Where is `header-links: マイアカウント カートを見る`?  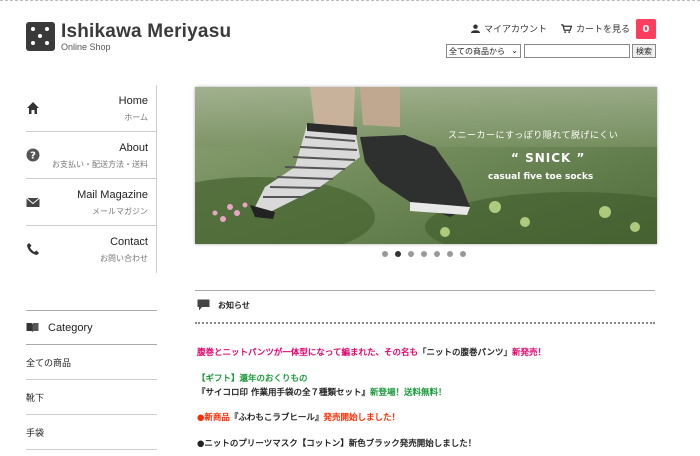
header-links: マイアカウント カートを見る is located at coordinates (543, 28).